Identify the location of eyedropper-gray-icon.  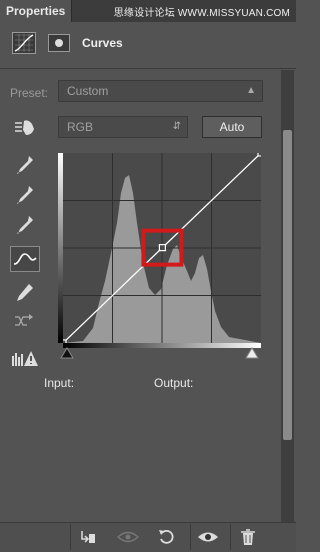
(25, 195).